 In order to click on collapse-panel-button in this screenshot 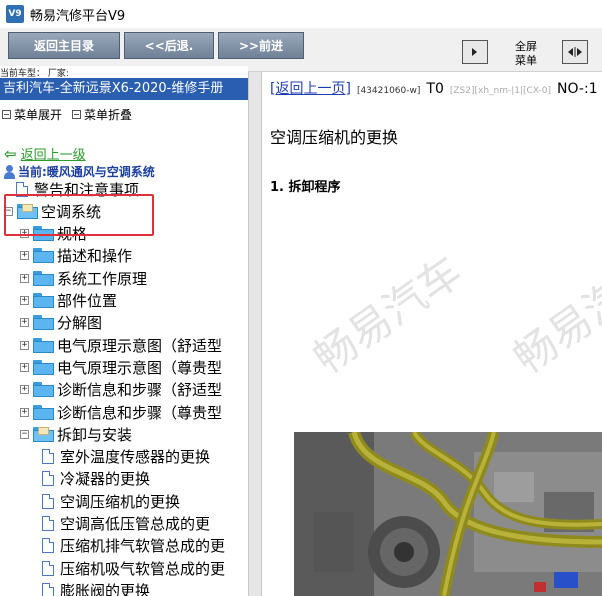, I will do `click(575, 52)`.